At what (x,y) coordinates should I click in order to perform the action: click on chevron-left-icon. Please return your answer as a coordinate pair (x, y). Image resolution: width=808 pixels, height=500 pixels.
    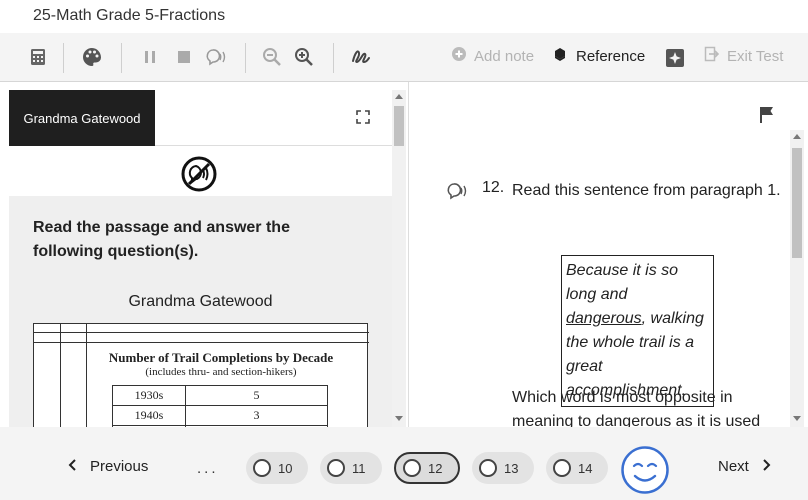
    Looking at the image, I should click on (72, 466).